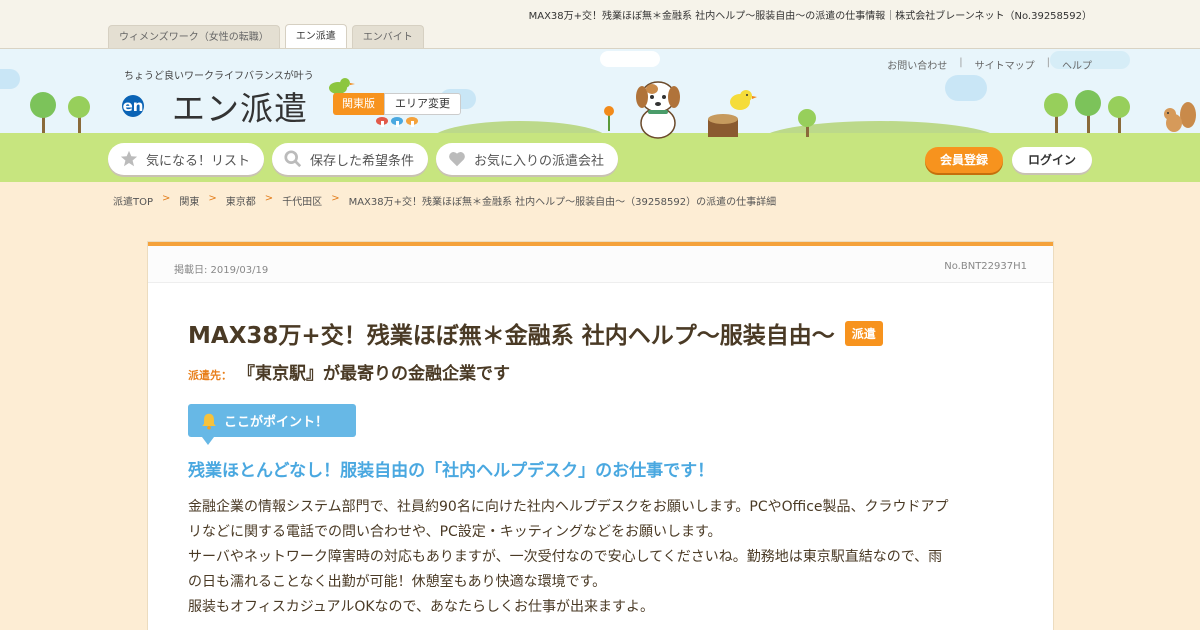 The image size is (1200, 630). Describe the element at coordinates (189, 200) in the screenshot. I see `breadcrumb-item: 関東` at that location.